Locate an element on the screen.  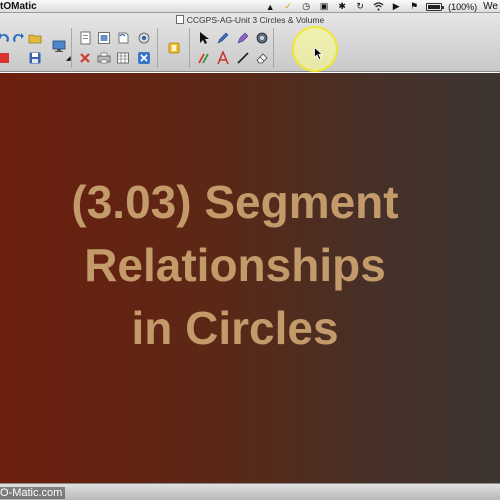
clock-icon: ◷ is located at coordinates (306, 6).